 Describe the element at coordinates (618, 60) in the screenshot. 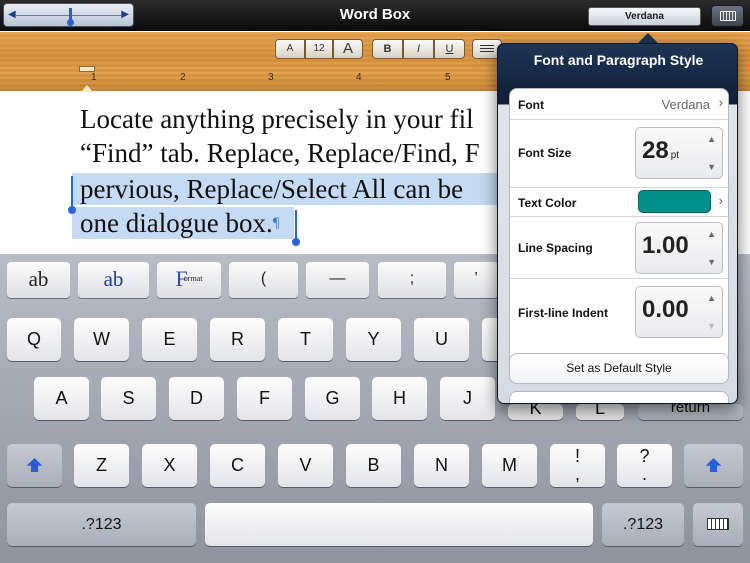

I see `popover-title: Font and Paragraph Style` at that location.